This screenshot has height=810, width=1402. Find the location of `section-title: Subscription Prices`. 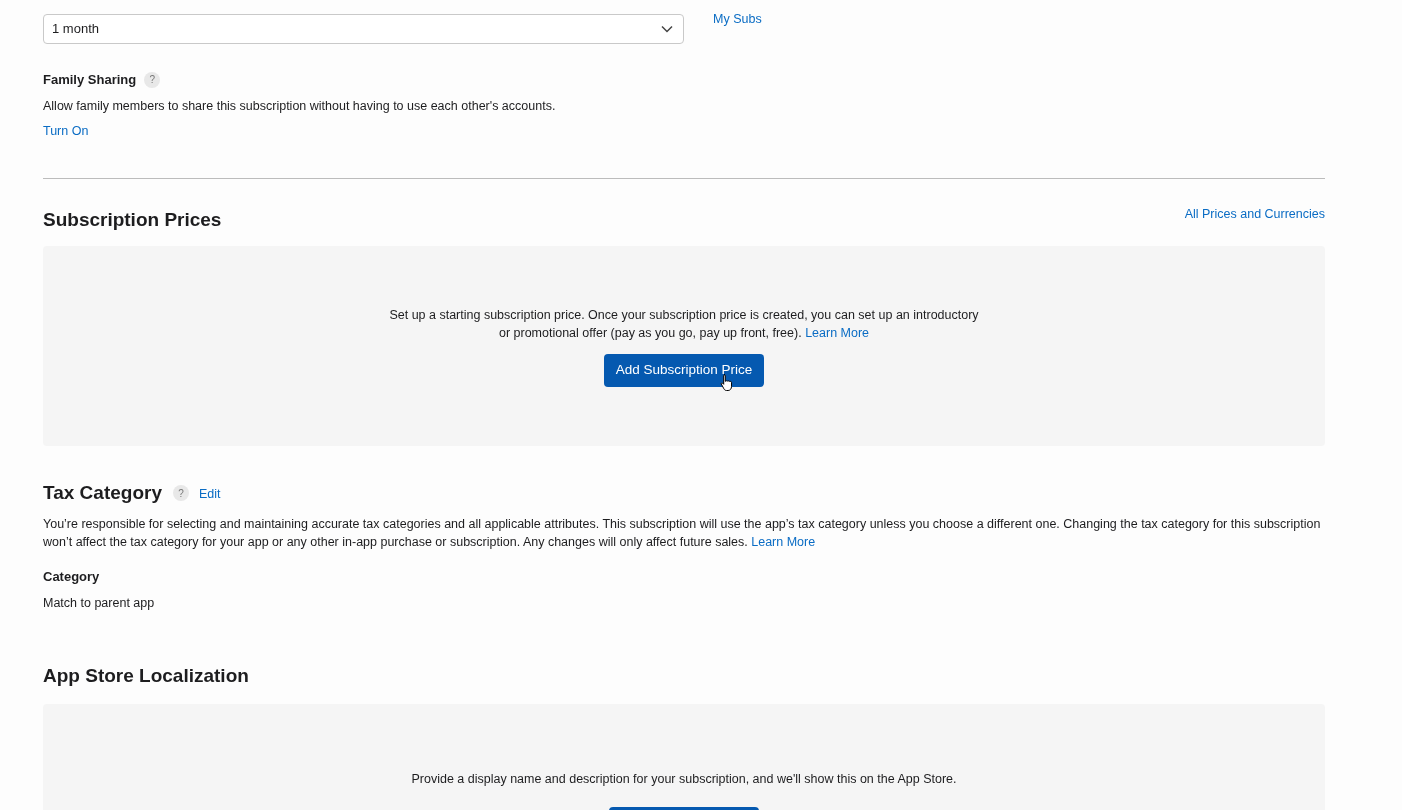

section-title: Subscription Prices is located at coordinates (132, 220).